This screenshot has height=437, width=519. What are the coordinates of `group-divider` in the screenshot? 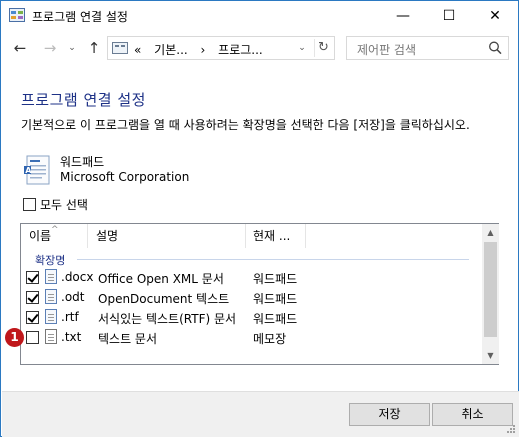 It's located at (273, 259).